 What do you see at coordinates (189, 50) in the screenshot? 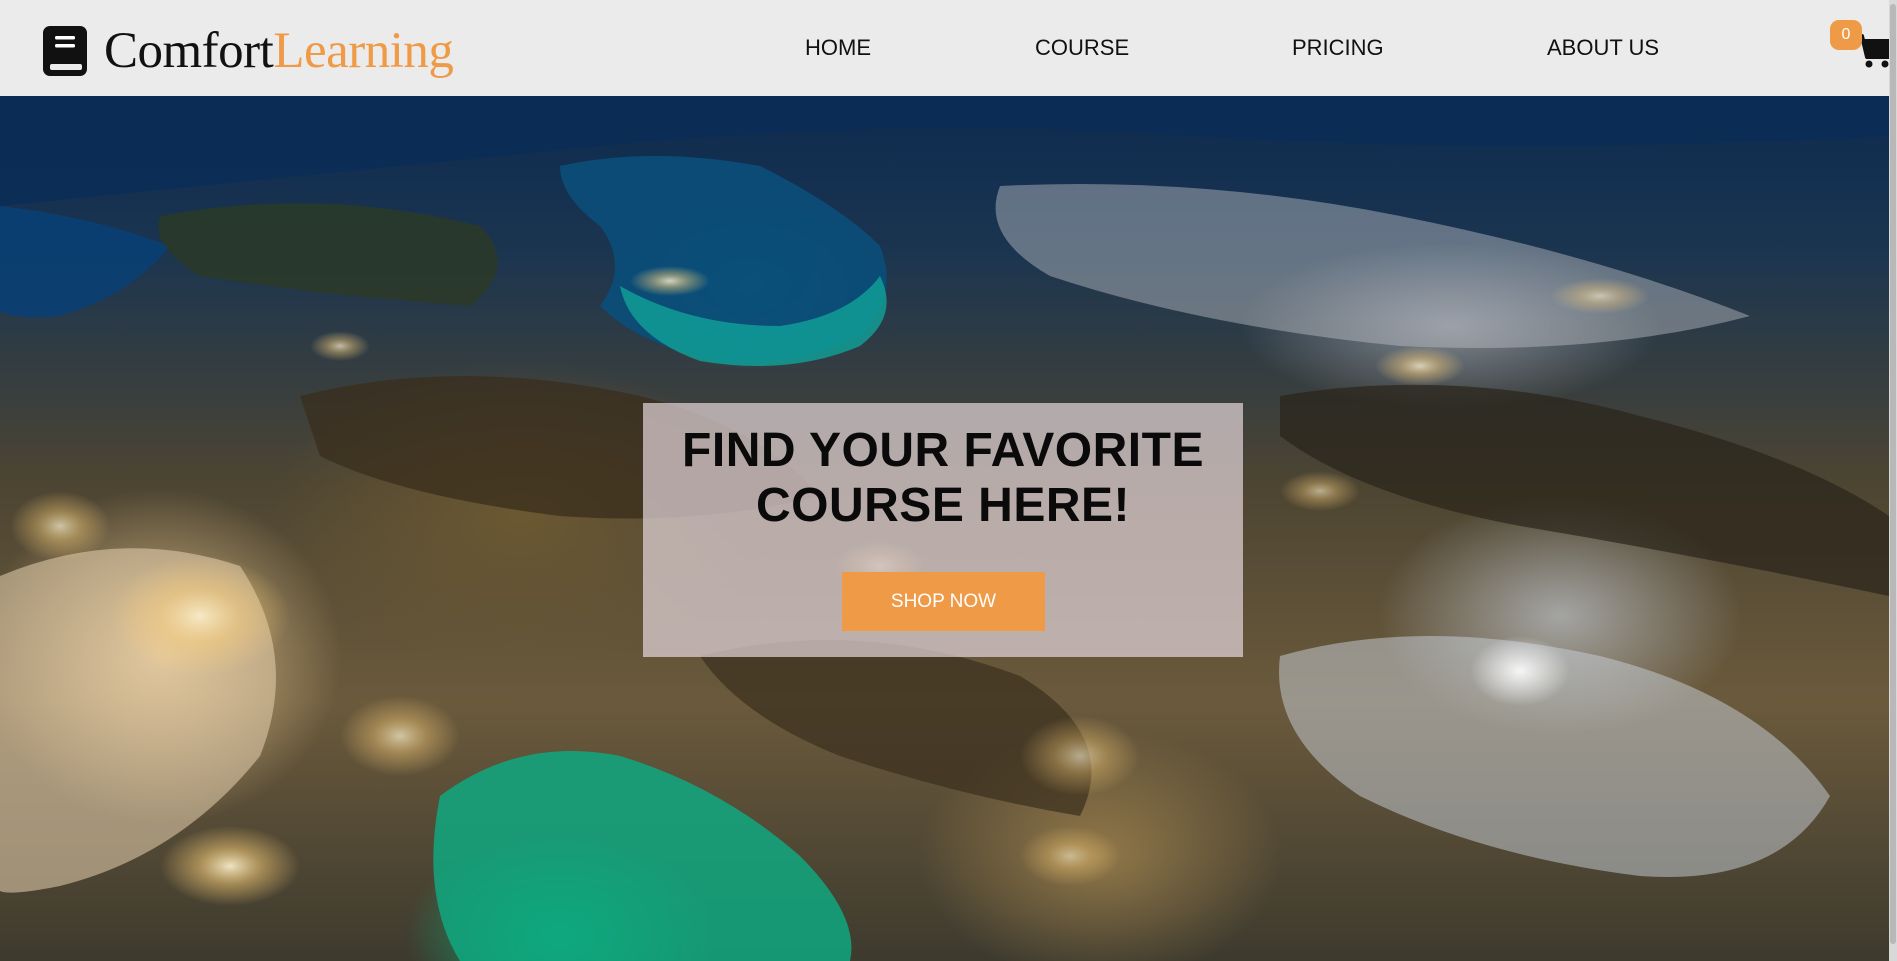
I see `brand-name-part1: Comfort` at bounding box center [189, 50].